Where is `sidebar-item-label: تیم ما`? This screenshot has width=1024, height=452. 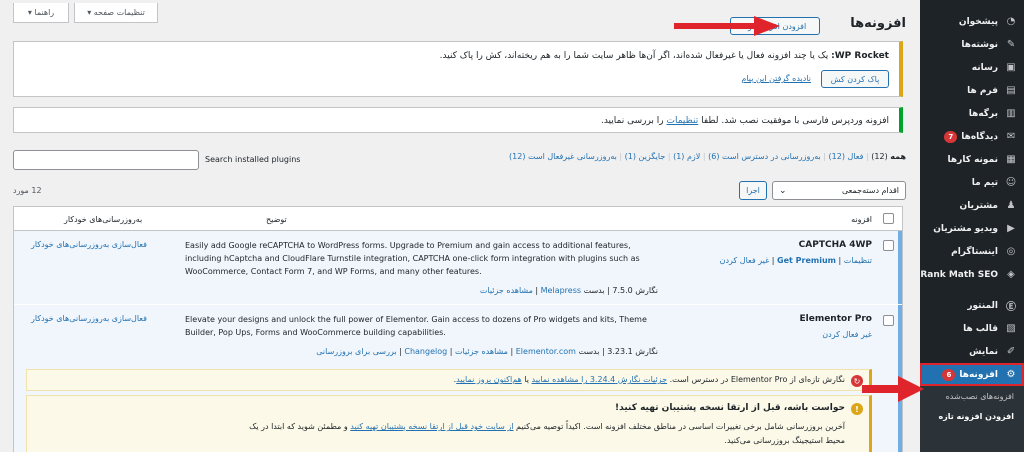
sidebar-item-label: تیم ما is located at coordinates (984, 182).